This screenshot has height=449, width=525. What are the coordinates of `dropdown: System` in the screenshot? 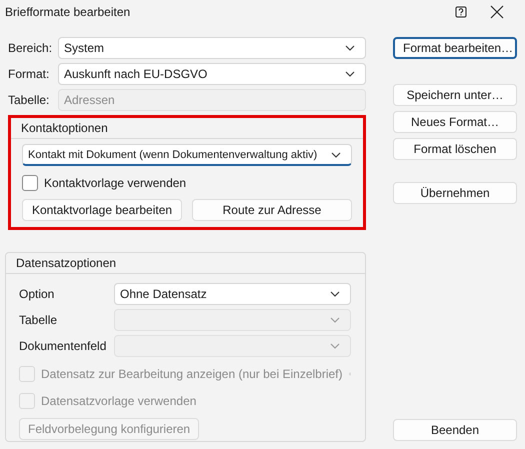 It's located at (212, 48).